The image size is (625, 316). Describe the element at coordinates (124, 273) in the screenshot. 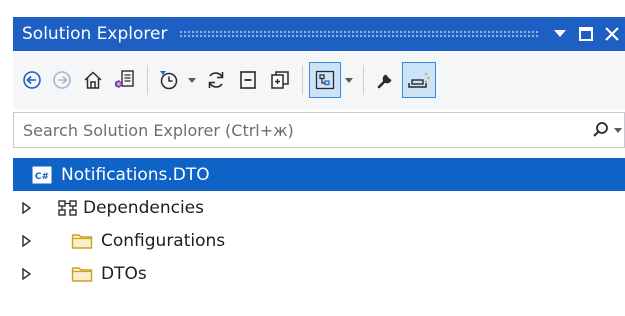

I see `tree-item-label: DTOs` at that location.